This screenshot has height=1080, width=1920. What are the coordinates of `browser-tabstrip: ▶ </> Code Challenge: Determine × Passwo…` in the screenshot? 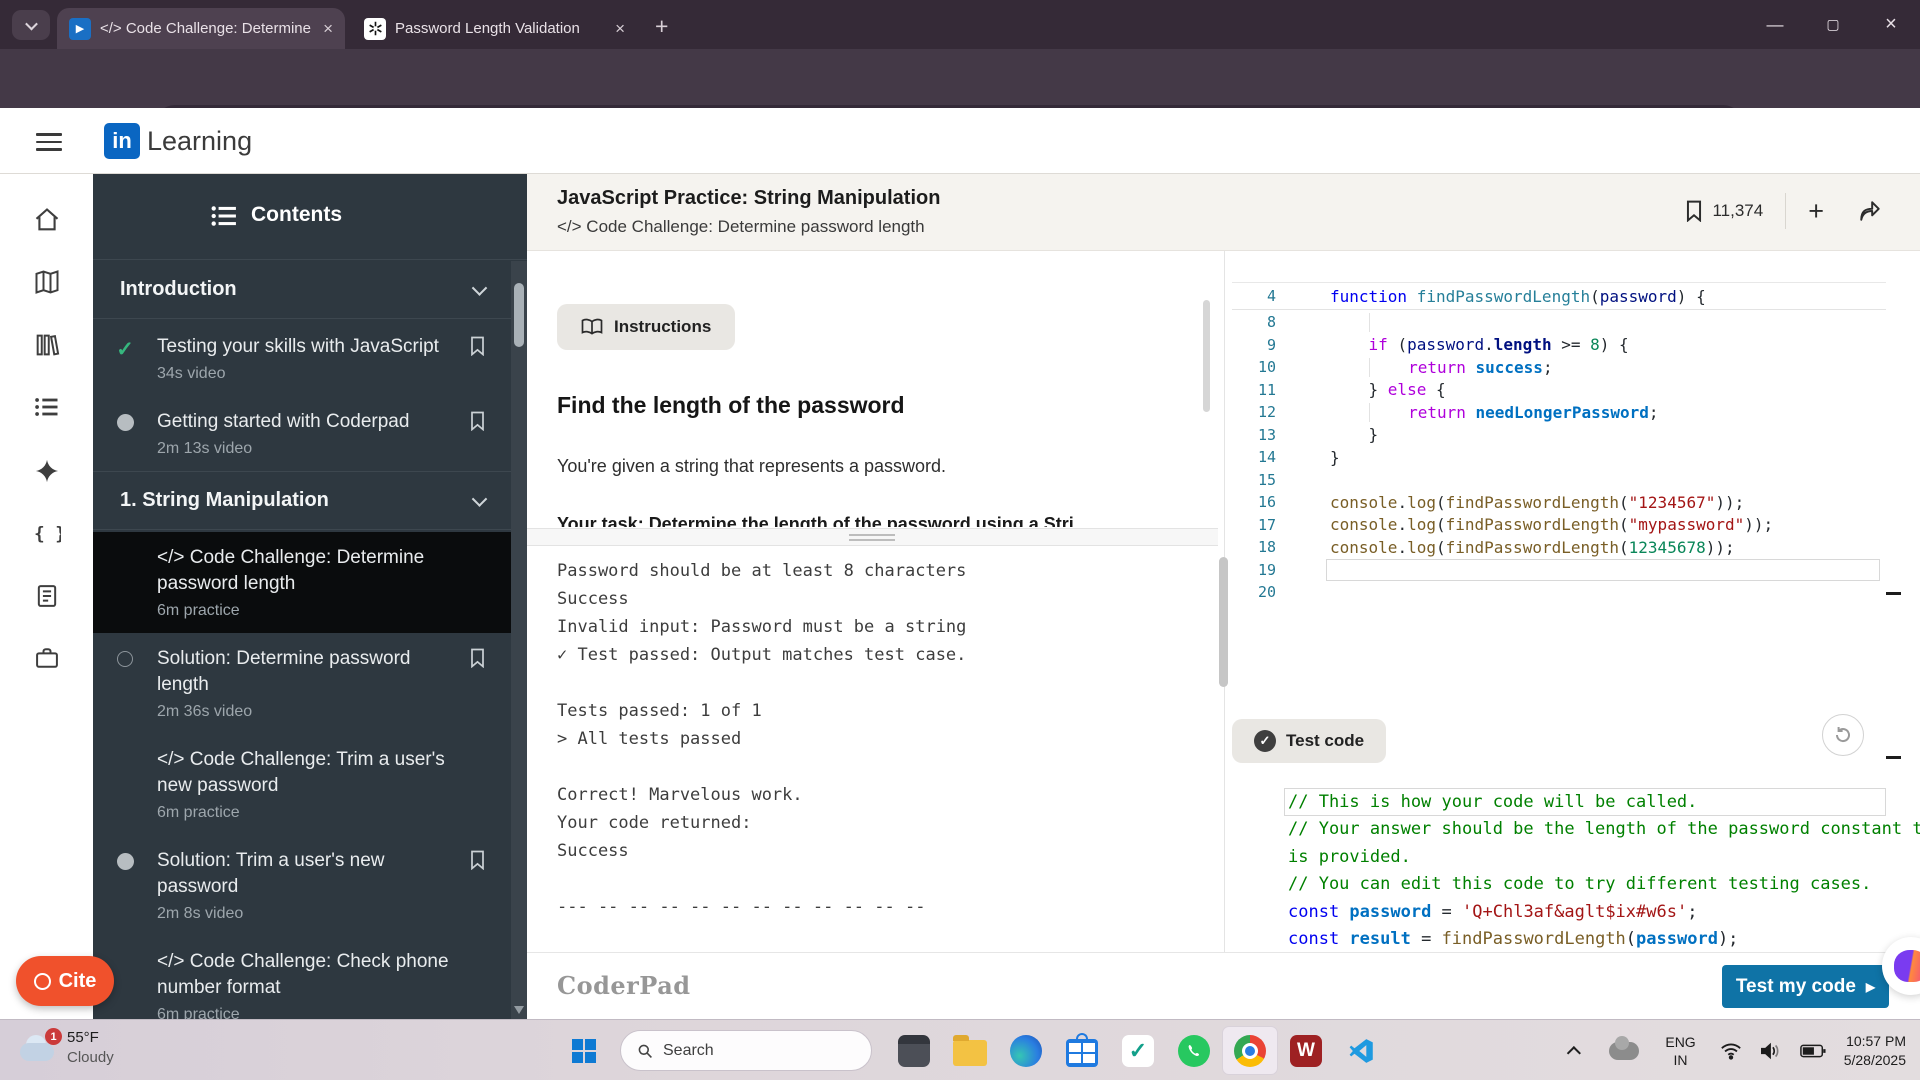 It's located at (960, 24).